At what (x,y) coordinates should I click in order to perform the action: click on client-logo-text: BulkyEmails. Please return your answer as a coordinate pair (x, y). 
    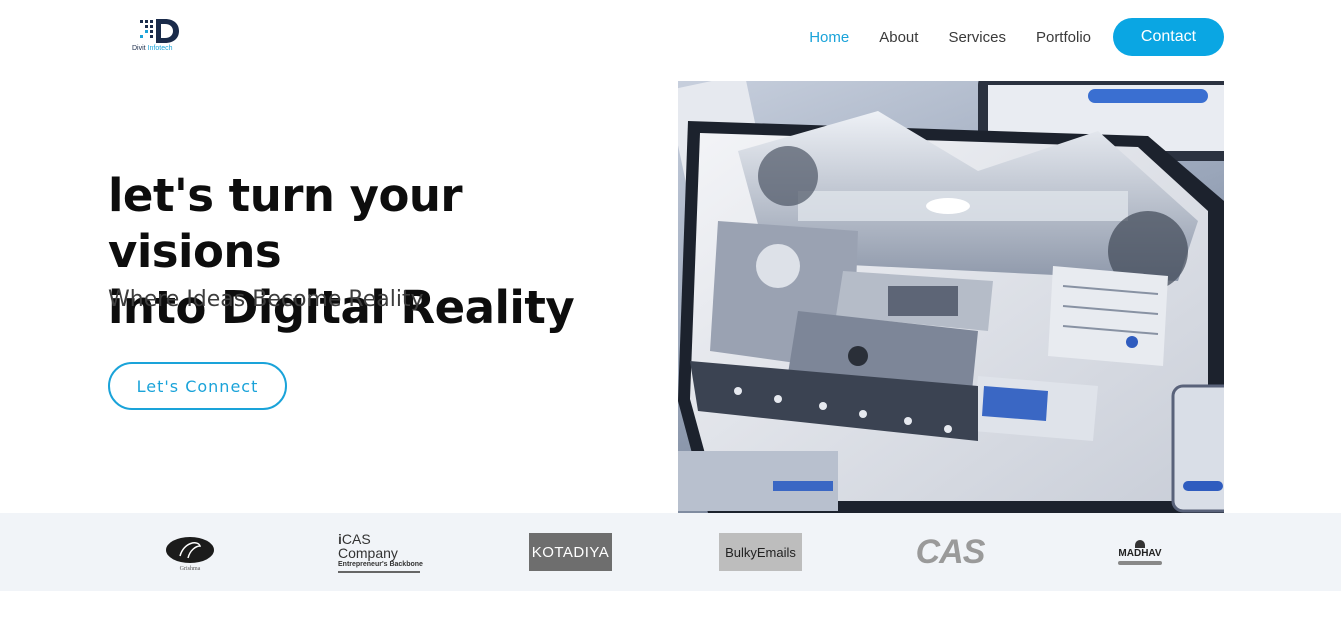
    Looking at the image, I should click on (760, 552).